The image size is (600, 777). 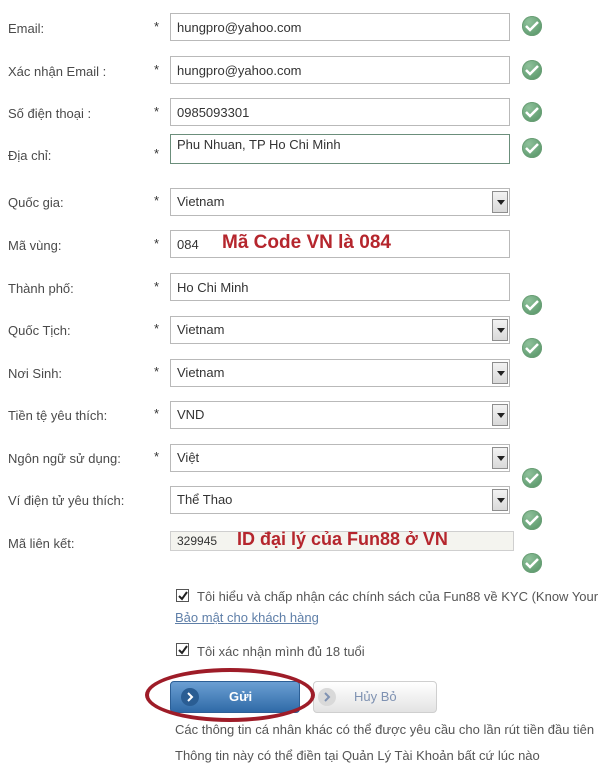 What do you see at coordinates (327, 697) in the screenshot?
I see `arrow-right-icon` at bounding box center [327, 697].